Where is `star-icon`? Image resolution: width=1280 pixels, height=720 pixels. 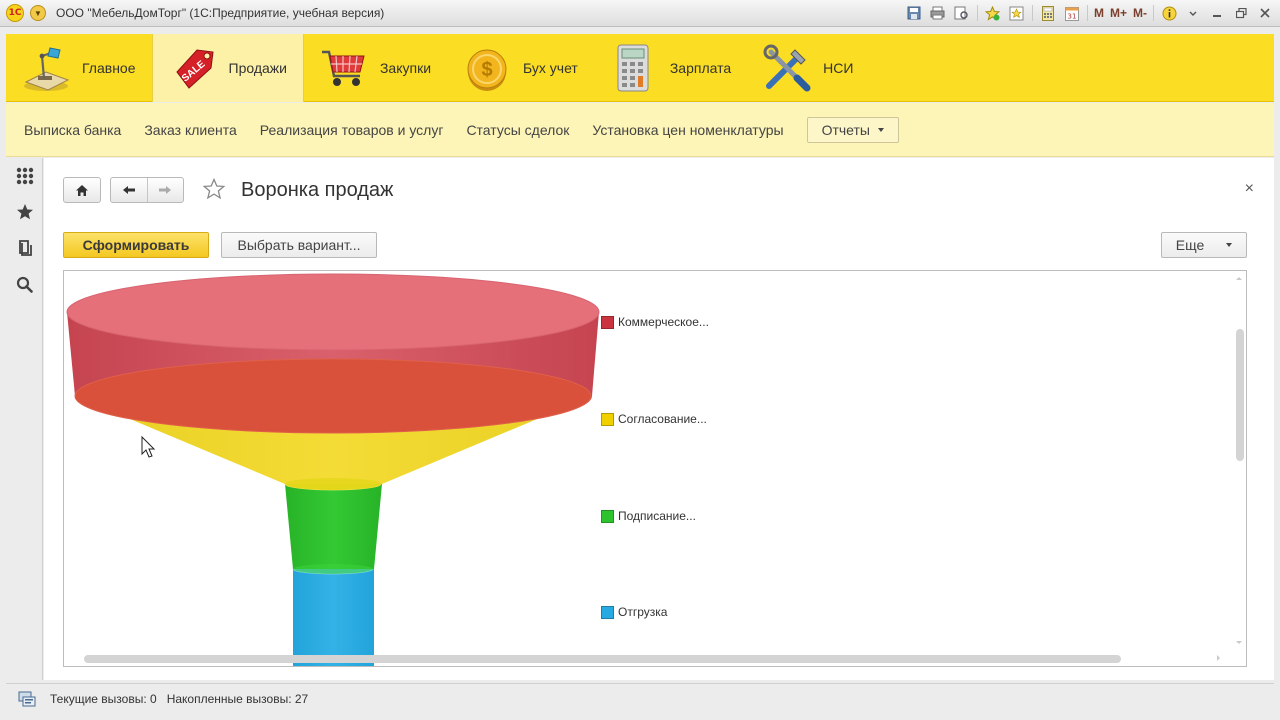 star-icon is located at coordinates (24, 212).